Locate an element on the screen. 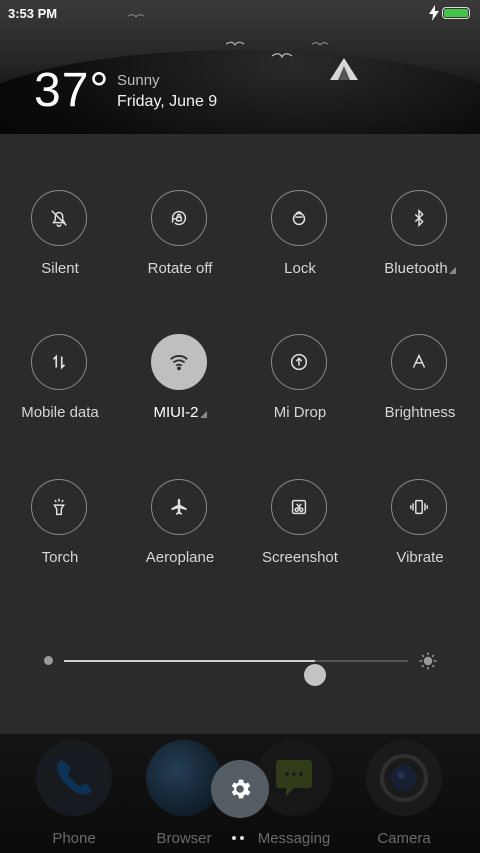 Image resolution: width=480 pixels, height=853 pixels. auto-brightness-icon is located at coordinates (419, 362).